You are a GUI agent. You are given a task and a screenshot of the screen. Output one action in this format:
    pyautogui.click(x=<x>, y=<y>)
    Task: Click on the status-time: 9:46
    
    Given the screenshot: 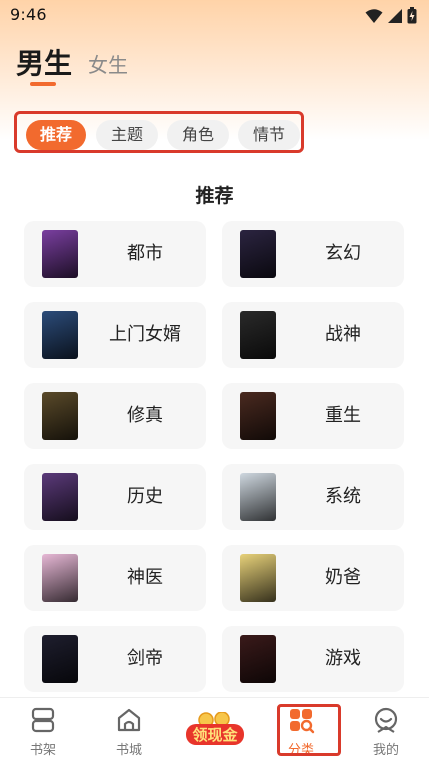 What is the action you would take?
    pyautogui.click(x=28, y=14)
    